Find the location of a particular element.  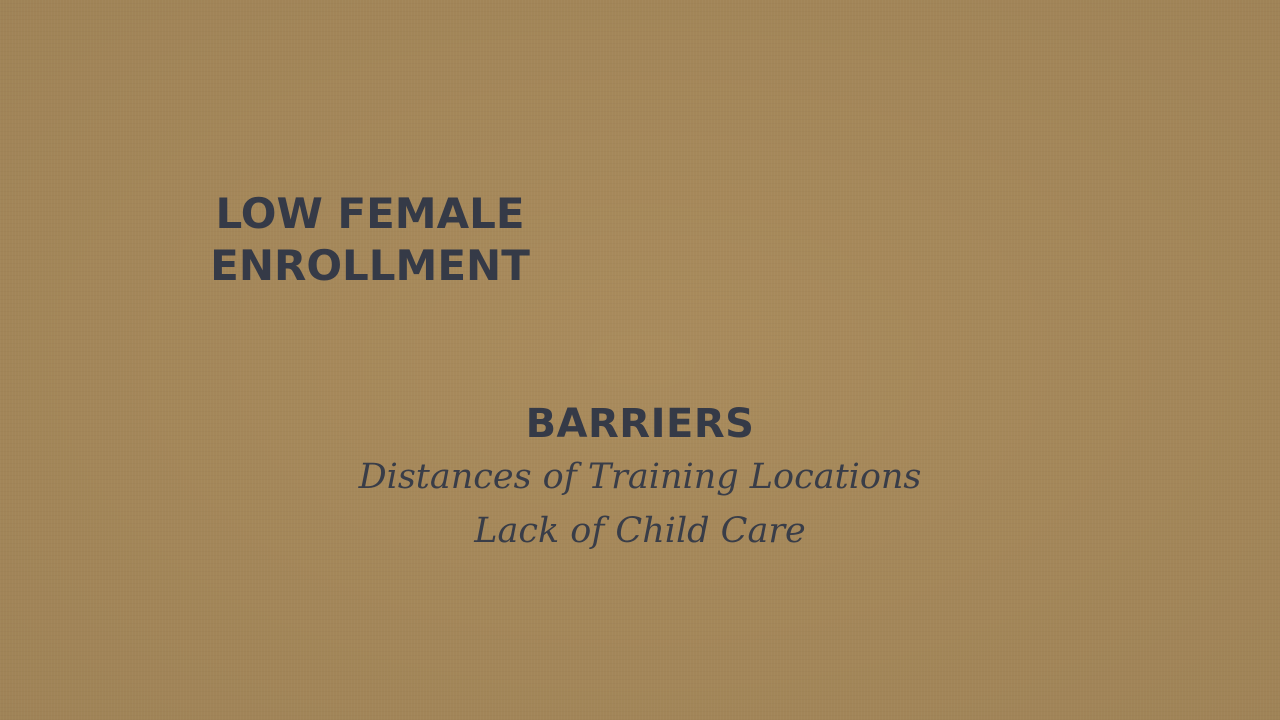

headline: LOW FEMALE ENROLLMENT is located at coordinates (370, 240).